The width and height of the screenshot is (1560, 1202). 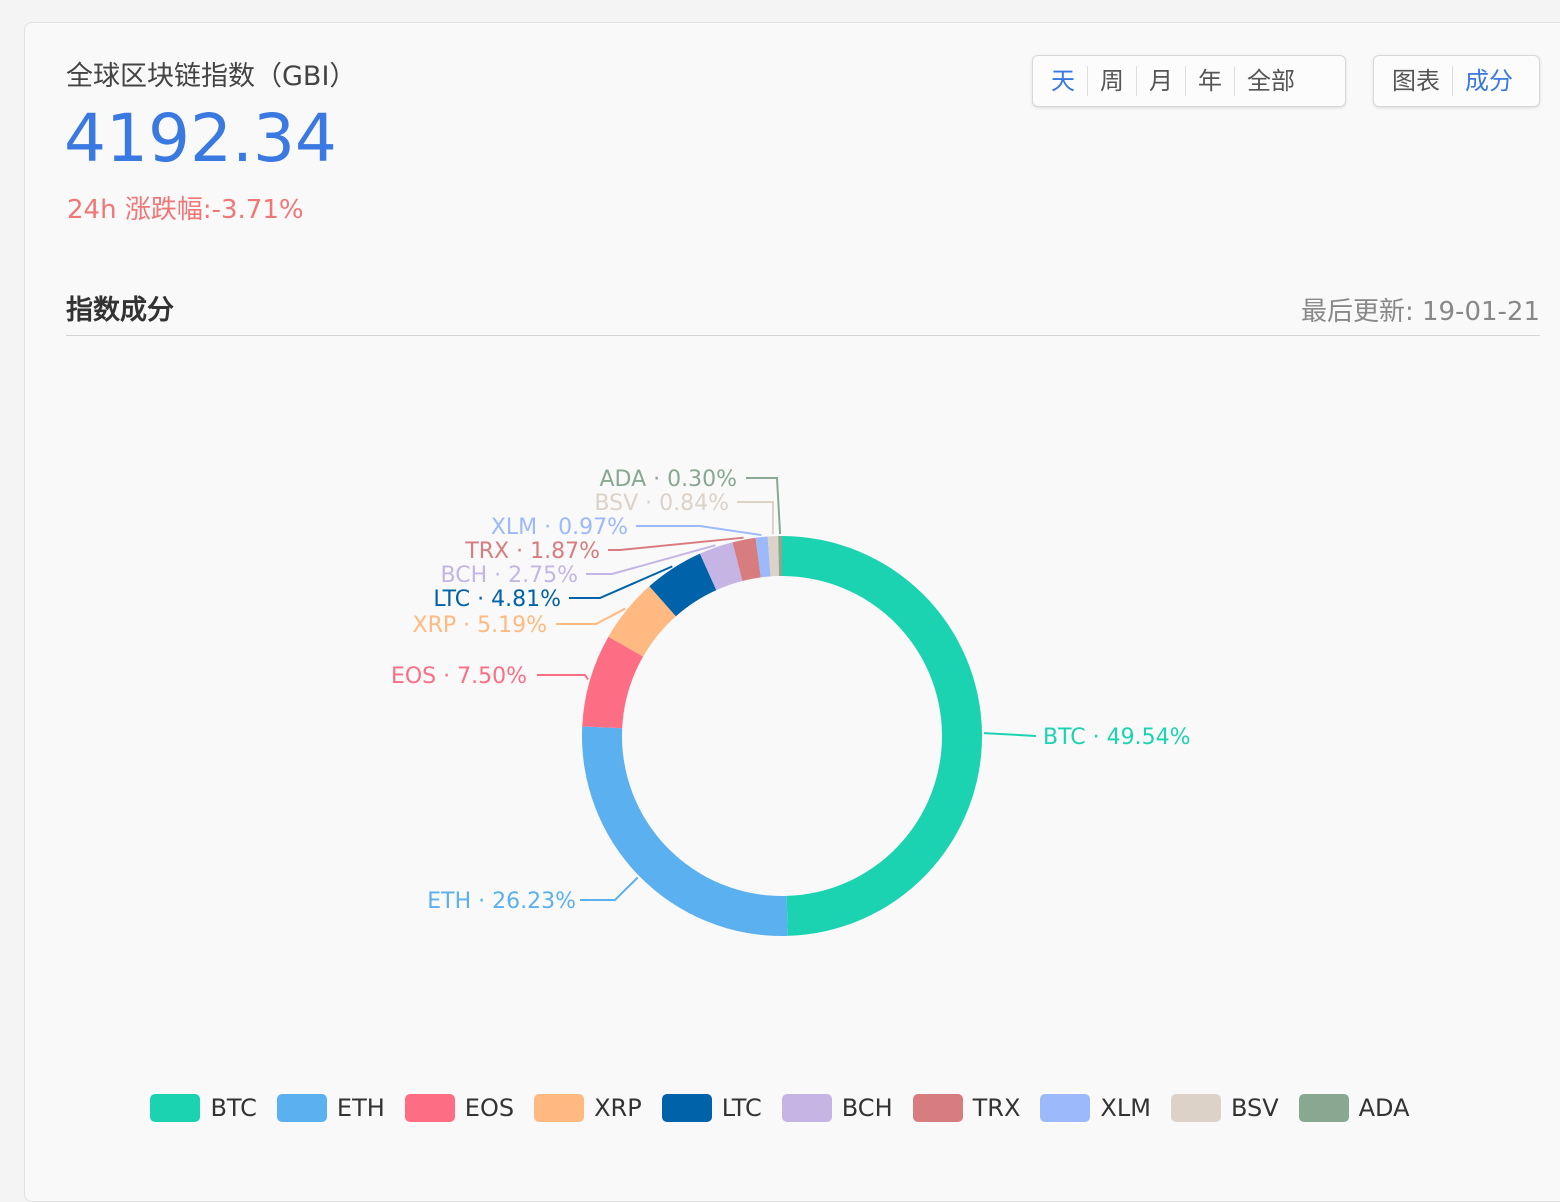 What do you see at coordinates (509, 575) in the screenshot?
I see `slice-label-bch: BCH · 2.75%` at bounding box center [509, 575].